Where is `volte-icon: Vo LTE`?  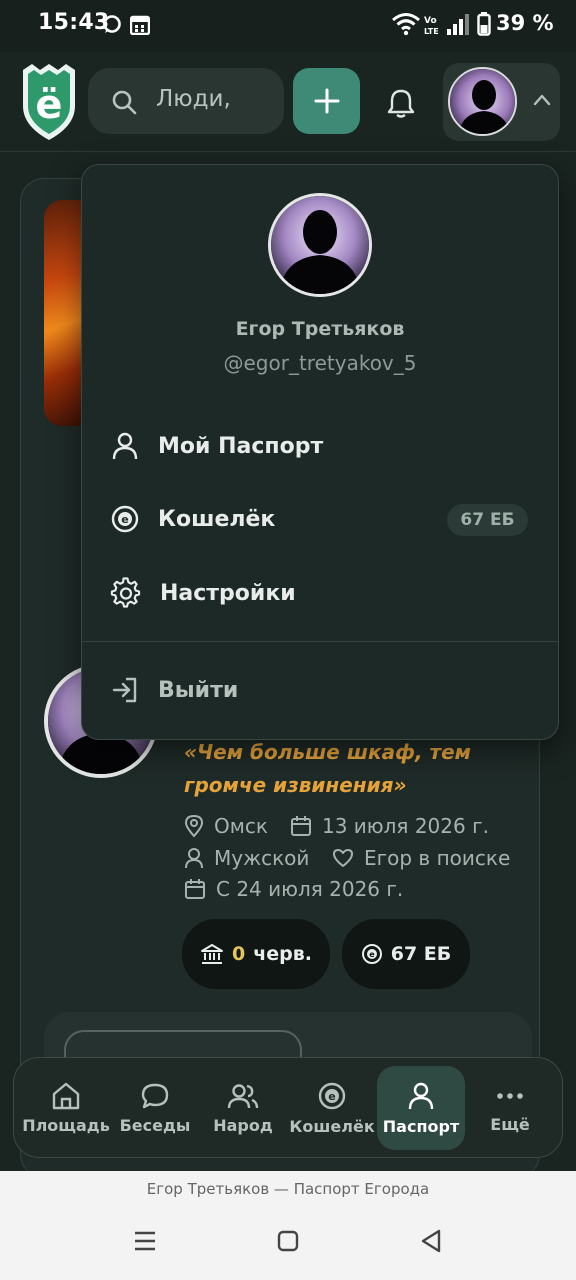 volte-icon: Vo LTE is located at coordinates (431, 26).